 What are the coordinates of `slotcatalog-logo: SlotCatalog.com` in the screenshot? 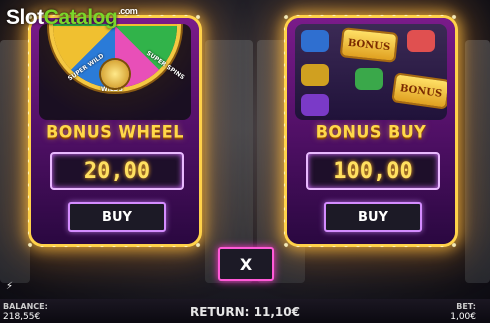 It's located at (72, 18).